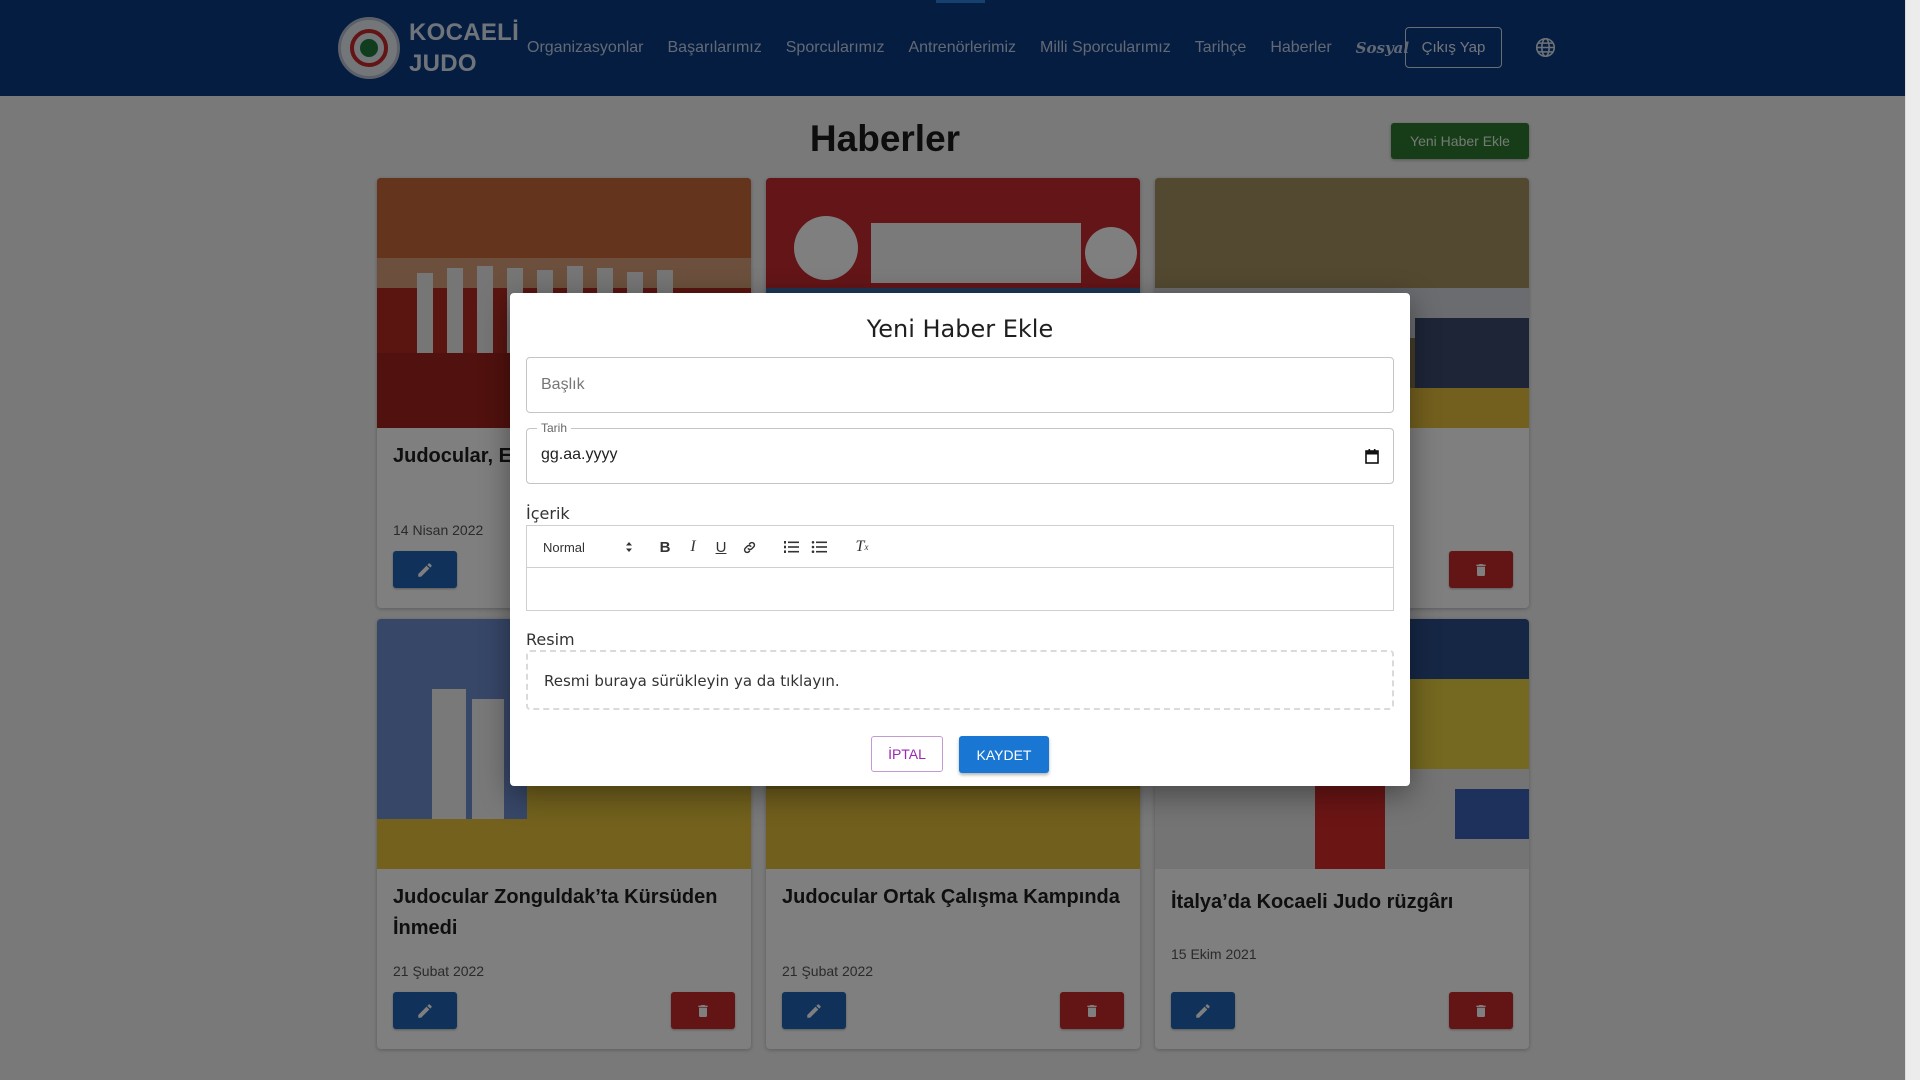 The image size is (1920, 1080). I want to click on page-scrollbar, so click(1912, 540).